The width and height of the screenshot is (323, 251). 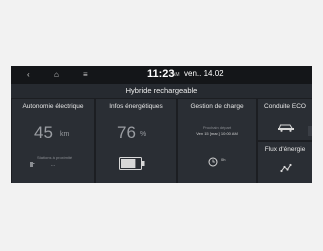 I want to click on clock-time: 11:23, so click(x=161, y=74).